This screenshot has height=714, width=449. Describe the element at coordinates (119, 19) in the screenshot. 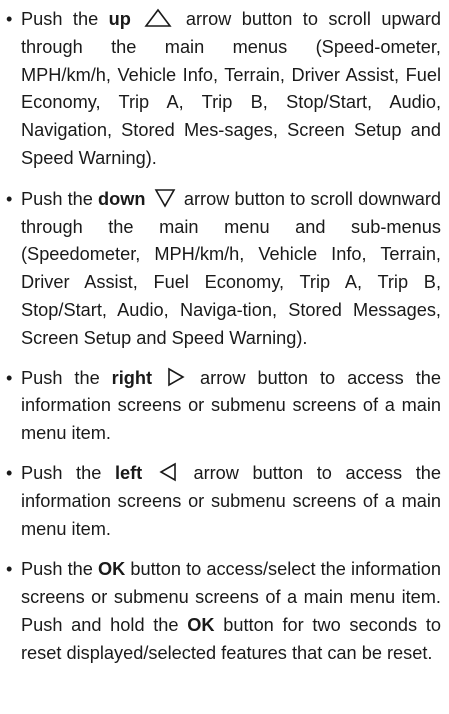

I see `key-label-up: up` at that location.